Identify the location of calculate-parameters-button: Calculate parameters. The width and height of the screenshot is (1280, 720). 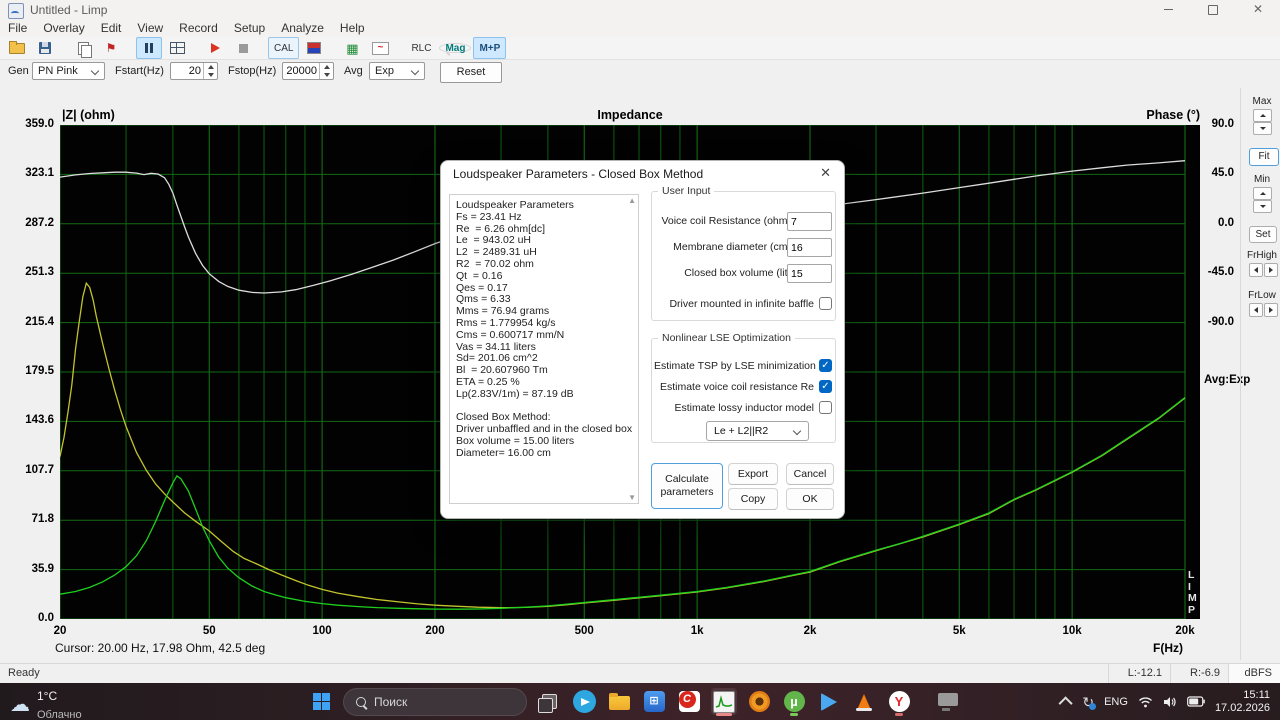
(687, 486).